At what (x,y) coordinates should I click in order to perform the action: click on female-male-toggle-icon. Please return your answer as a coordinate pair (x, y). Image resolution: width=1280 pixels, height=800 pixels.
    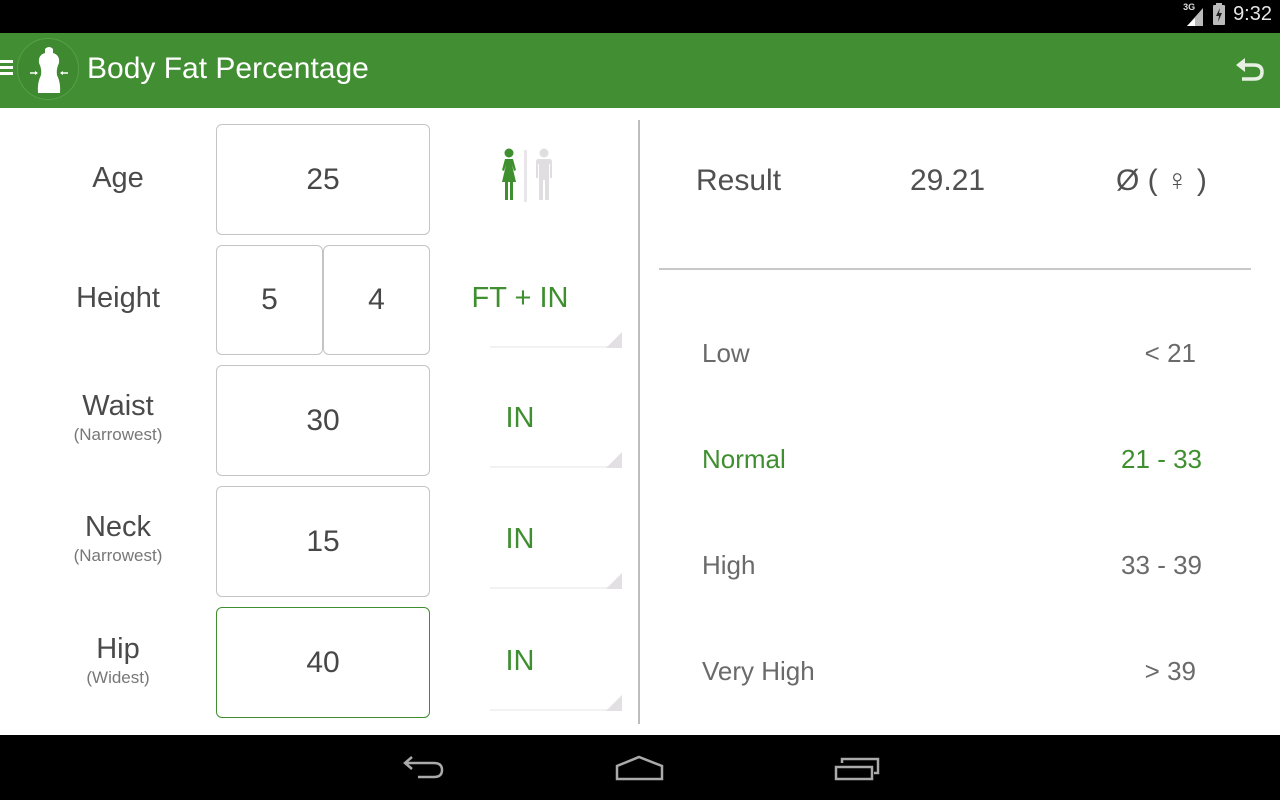
    Looking at the image, I should click on (527, 175).